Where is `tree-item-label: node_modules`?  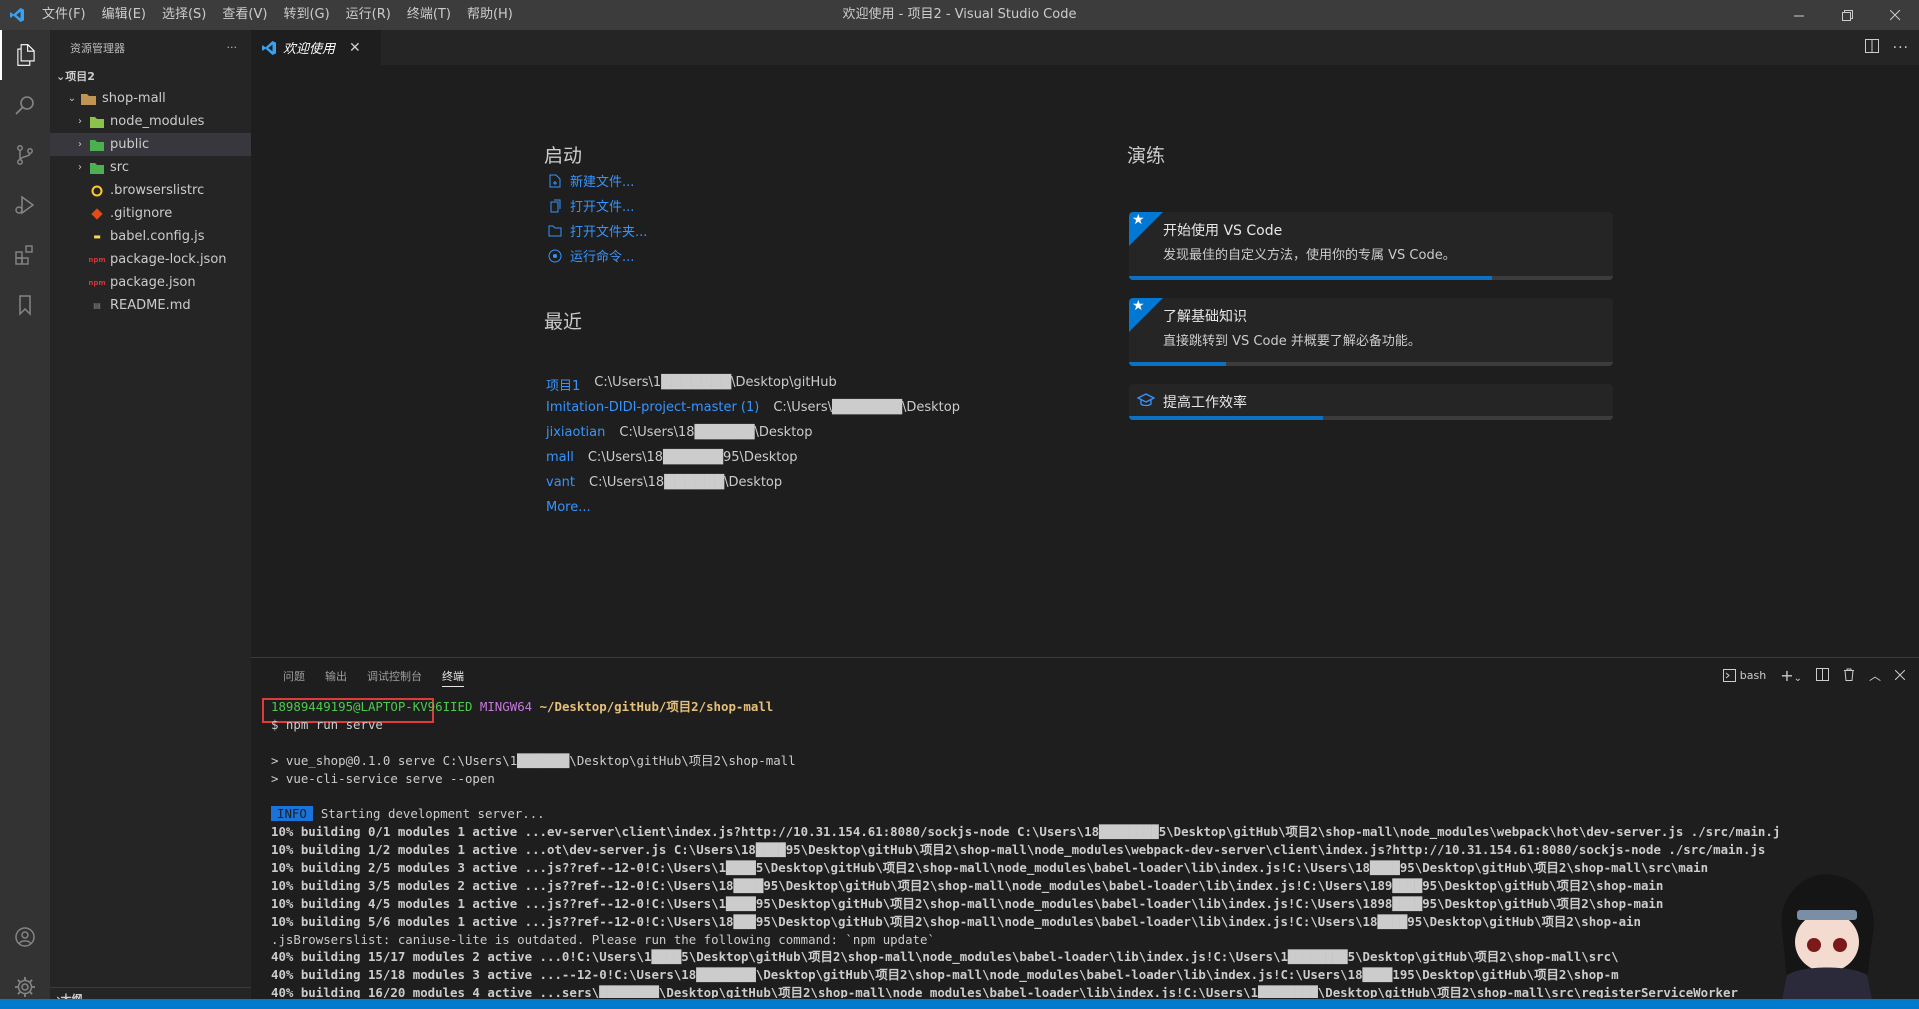
tree-item-label: node_modules is located at coordinates (157, 121).